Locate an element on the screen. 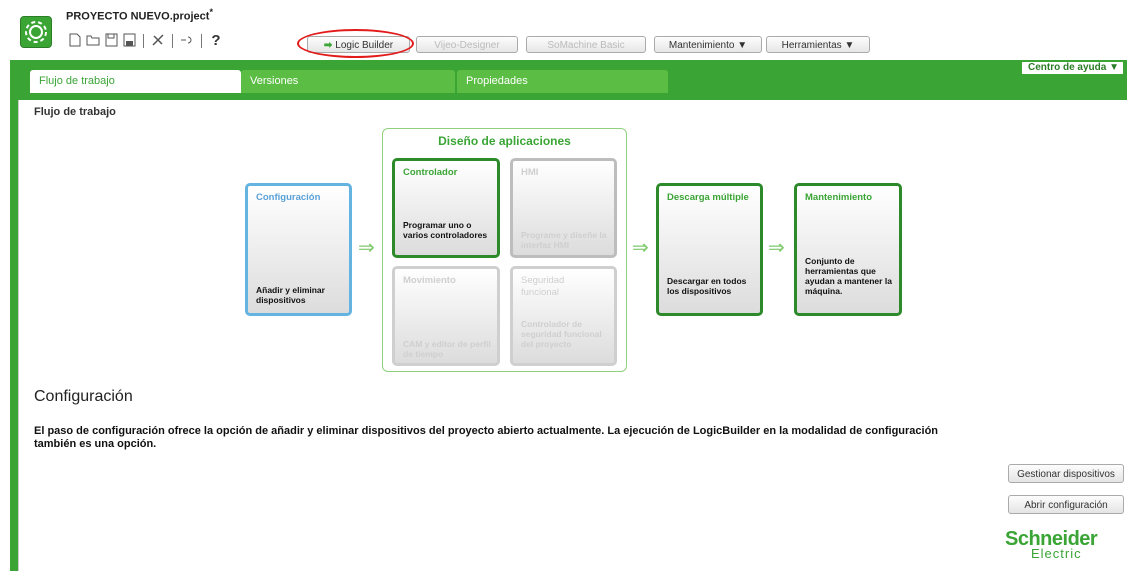 The width and height of the screenshot is (1127, 571). new-file-icon is located at coordinates (75, 41).